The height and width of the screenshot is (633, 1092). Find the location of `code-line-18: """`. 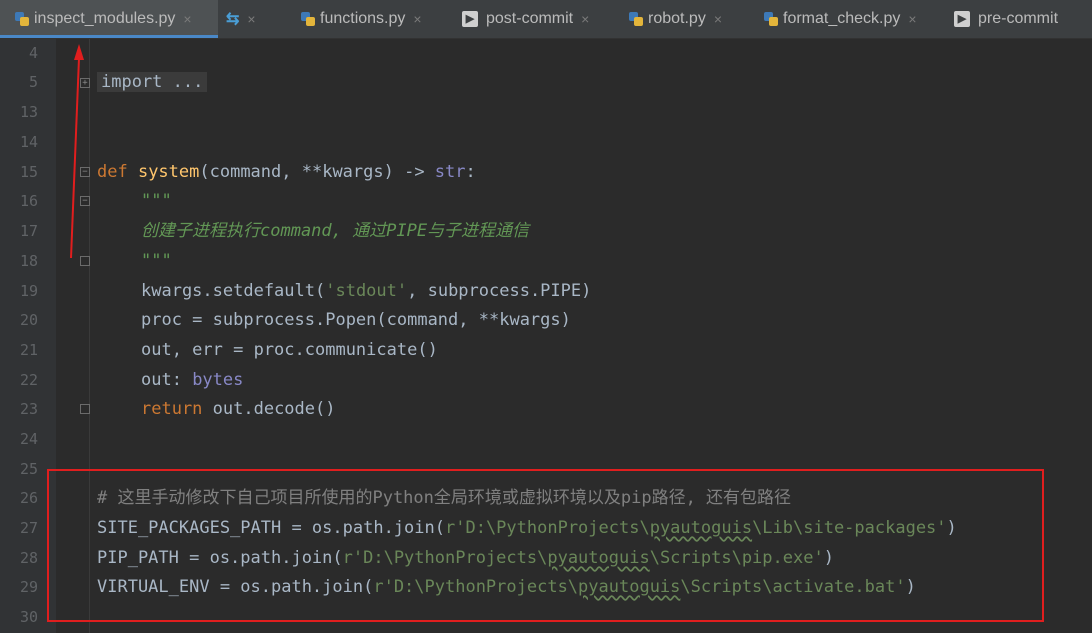

code-line-18: """ is located at coordinates (156, 261).